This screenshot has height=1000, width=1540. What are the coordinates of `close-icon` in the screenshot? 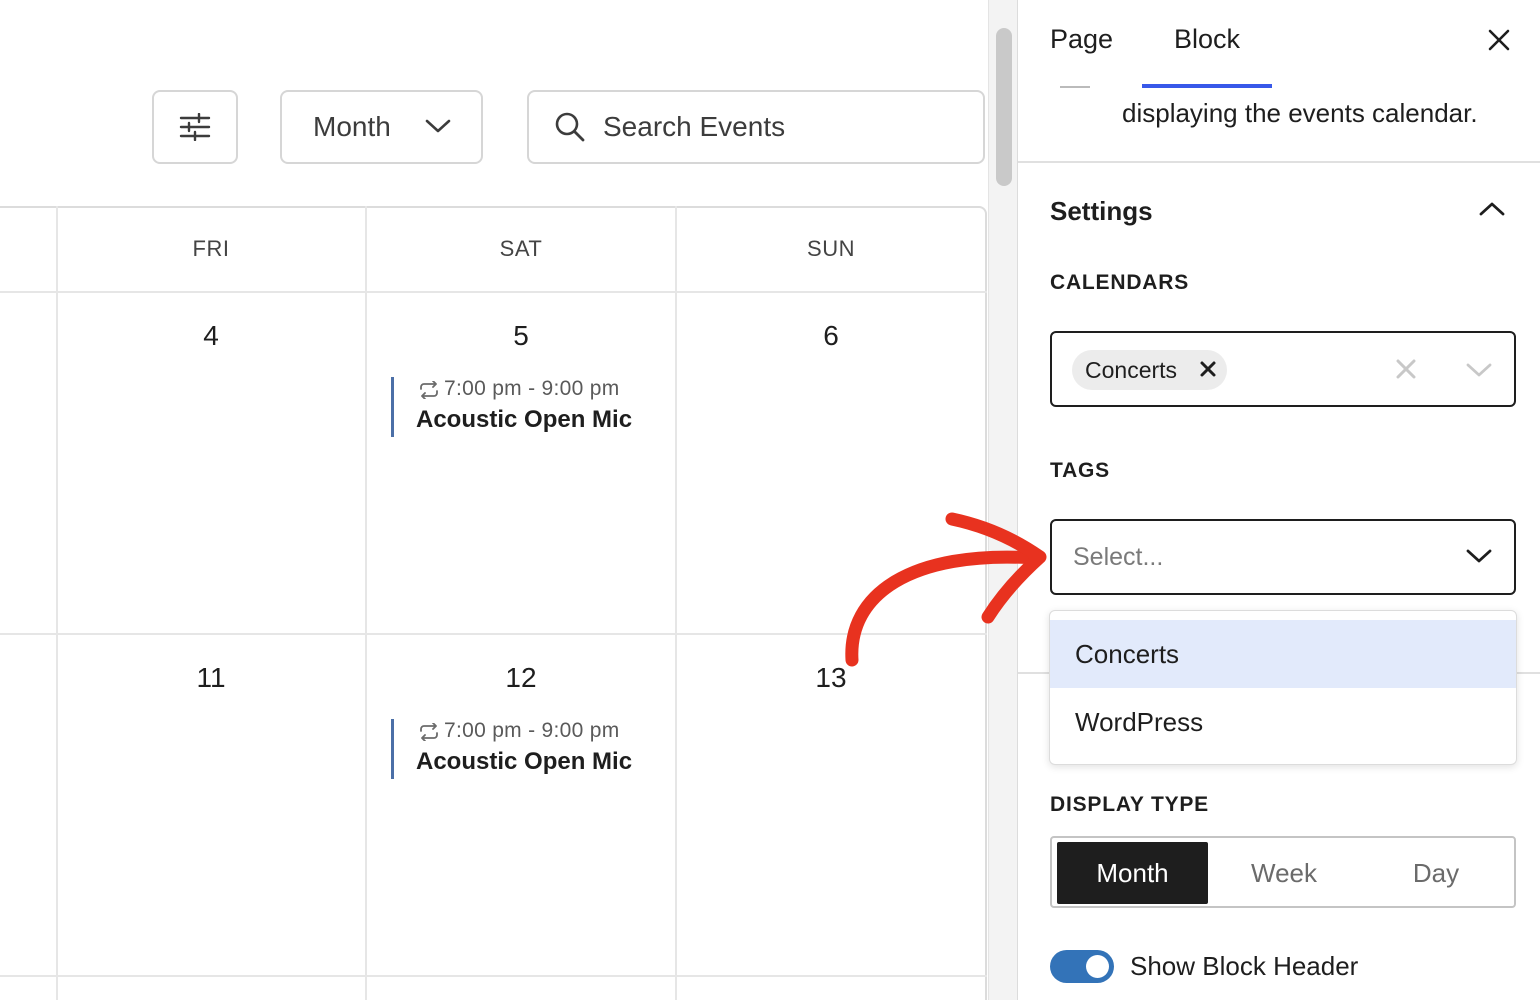 It's located at (1499, 40).